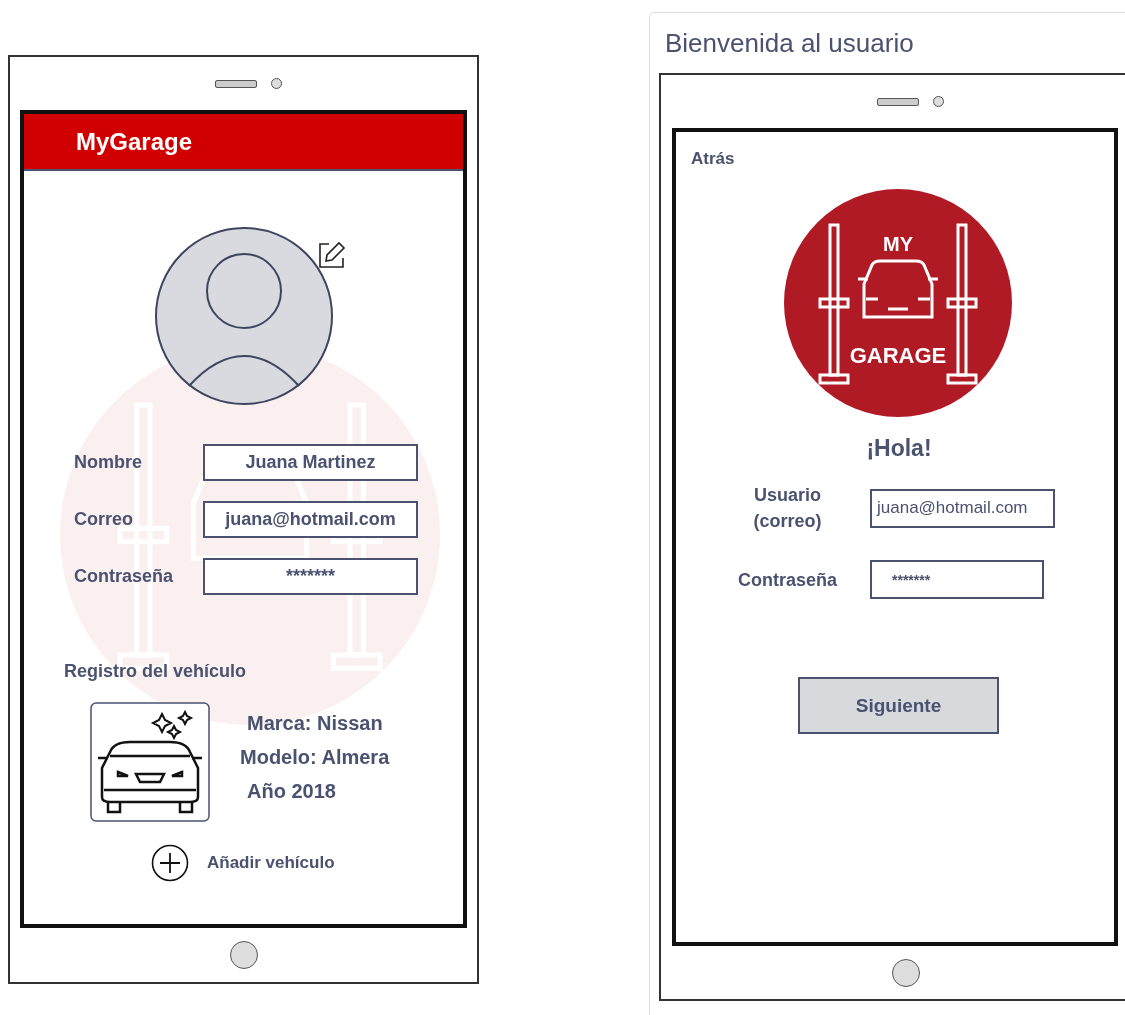 The width and height of the screenshot is (1125, 1015). I want to click on edit-icon, so click(332, 255).